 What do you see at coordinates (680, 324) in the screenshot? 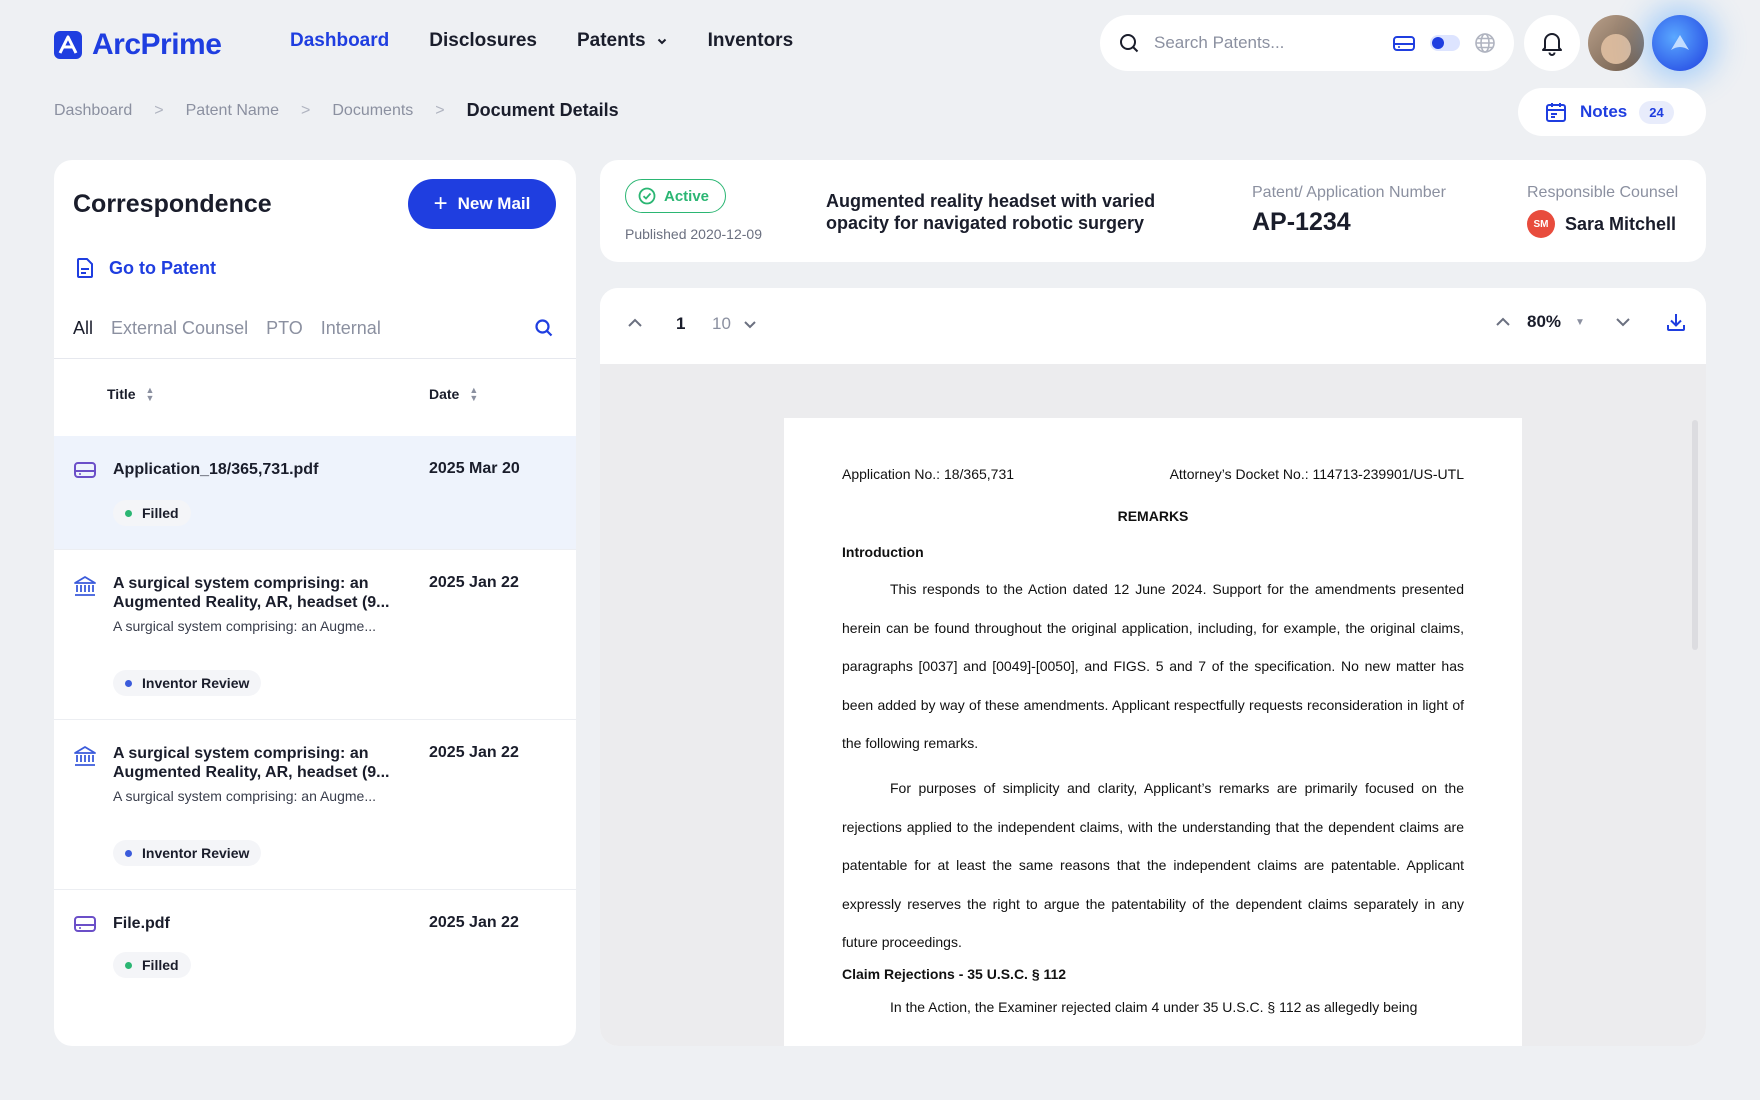
I see `current-page: 1` at bounding box center [680, 324].